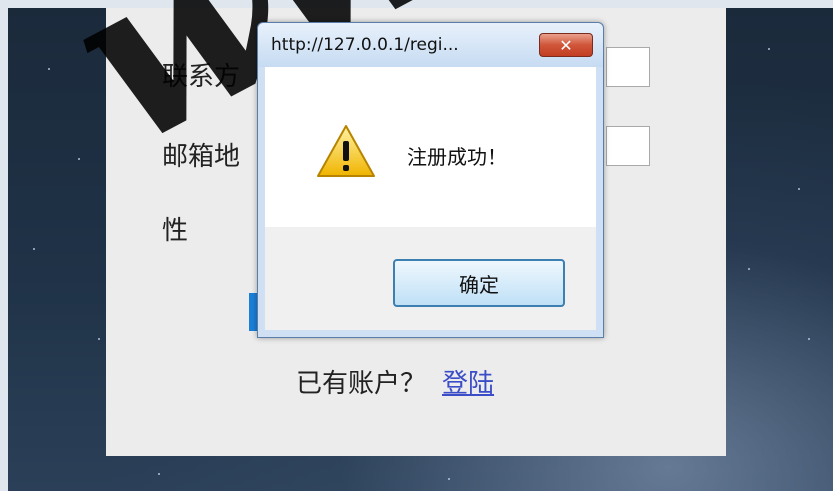 This screenshot has height=491, width=833. I want to click on close-icon: ✕, so click(566, 45).